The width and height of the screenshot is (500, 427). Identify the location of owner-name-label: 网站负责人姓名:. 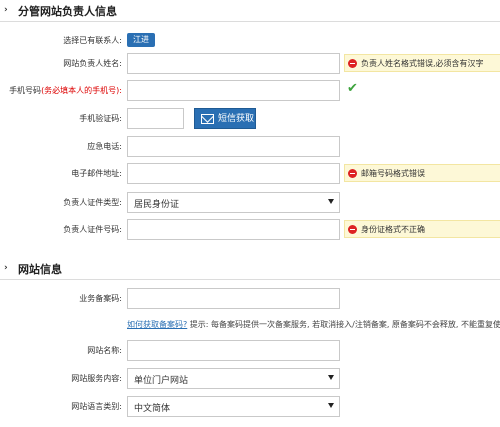
(92, 63).